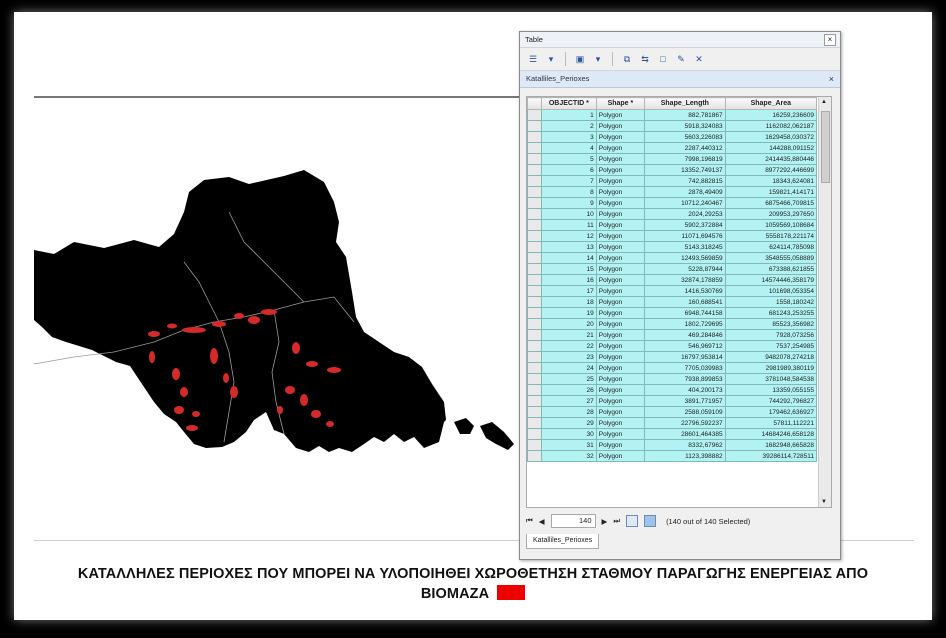 Image resolution: width=946 pixels, height=638 pixels. Describe the element at coordinates (672, 434) in the screenshot. I see `table-row: 30 Polygon 28601,464385 14684246,658128` at that location.